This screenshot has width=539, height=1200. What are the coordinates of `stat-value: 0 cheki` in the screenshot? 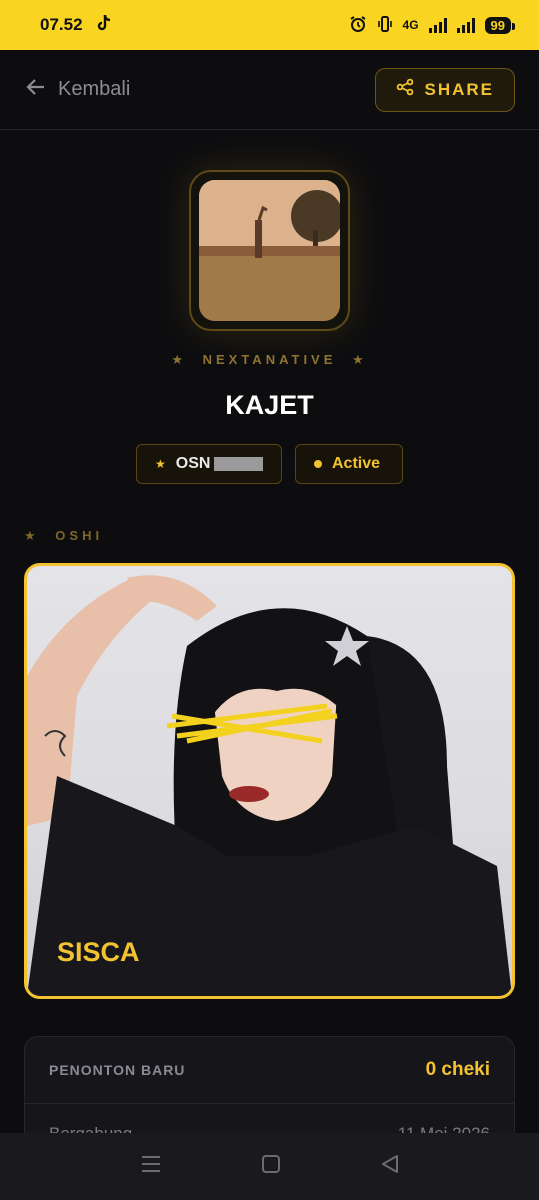 It's located at (457, 1069).